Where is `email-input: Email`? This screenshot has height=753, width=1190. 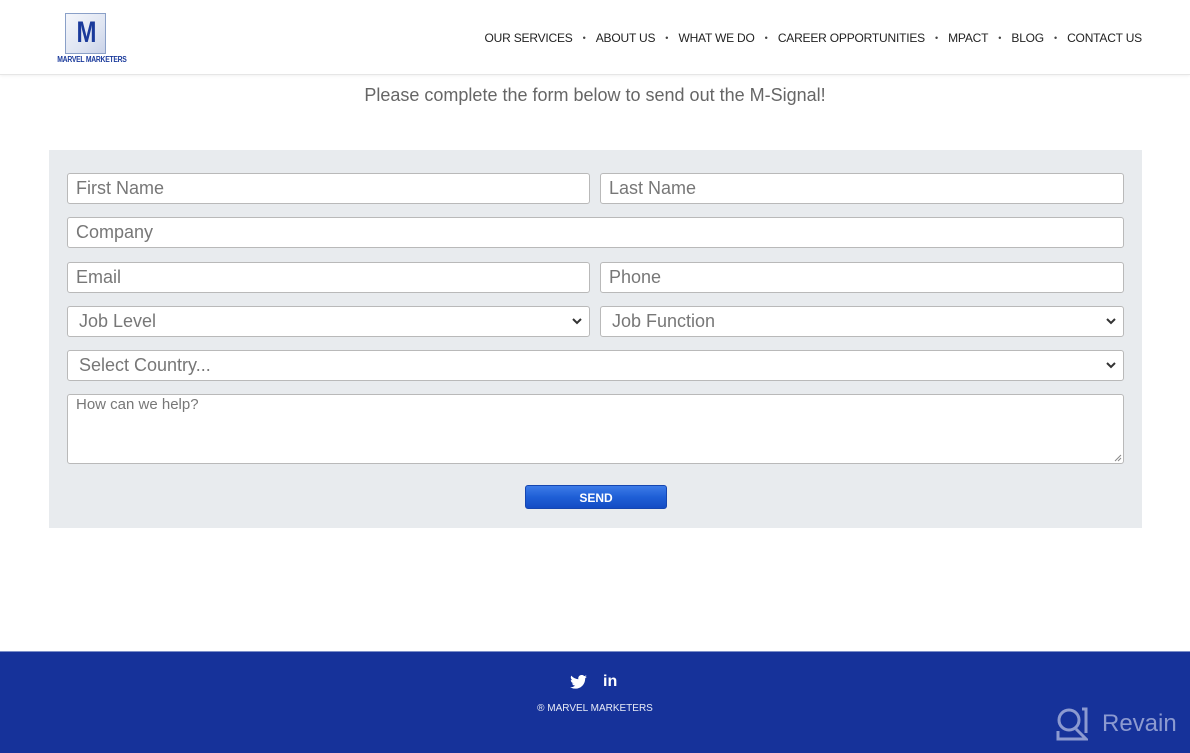
email-input: Email is located at coordinates (328, 277).